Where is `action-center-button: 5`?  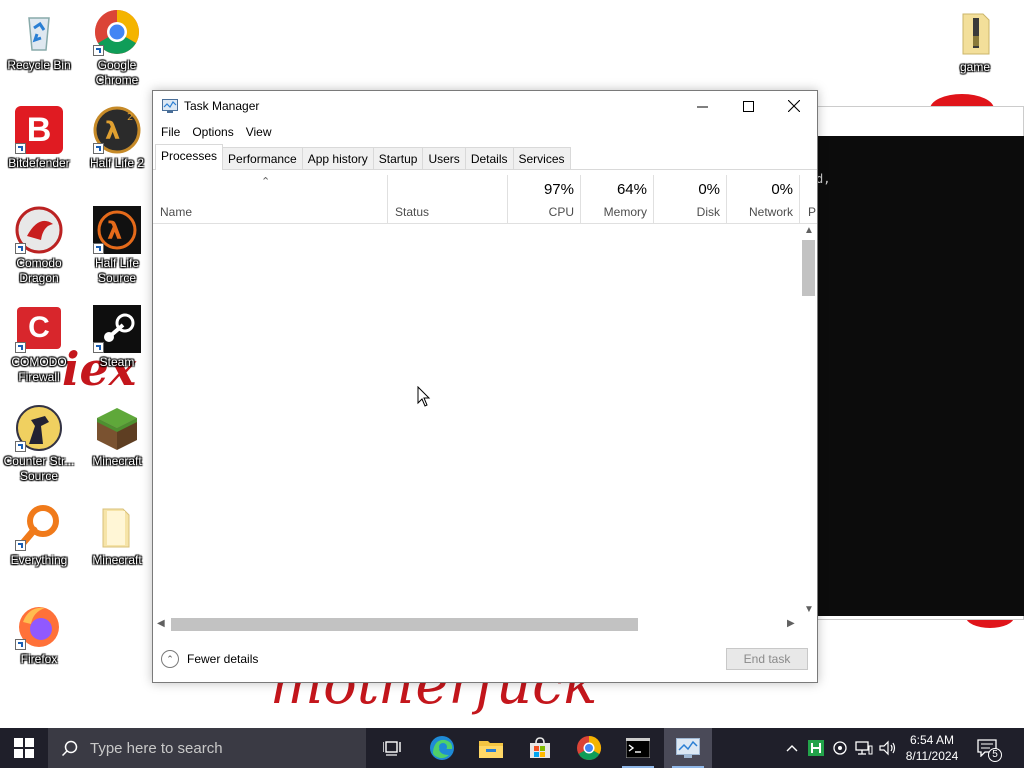 action-center-button: 5 is located at coordinates (987, 748).